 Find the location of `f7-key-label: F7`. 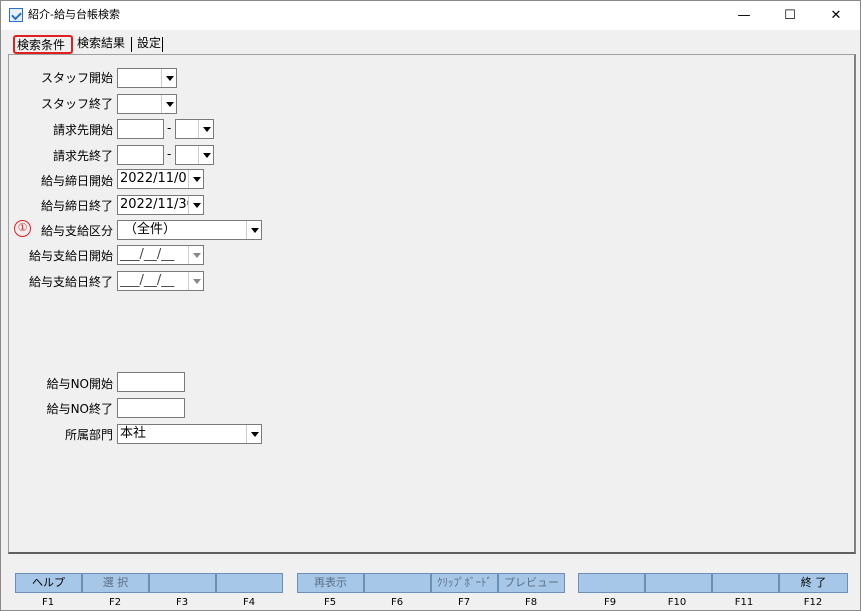

f7-key-label: F7 is located at coordinates (464, 602).